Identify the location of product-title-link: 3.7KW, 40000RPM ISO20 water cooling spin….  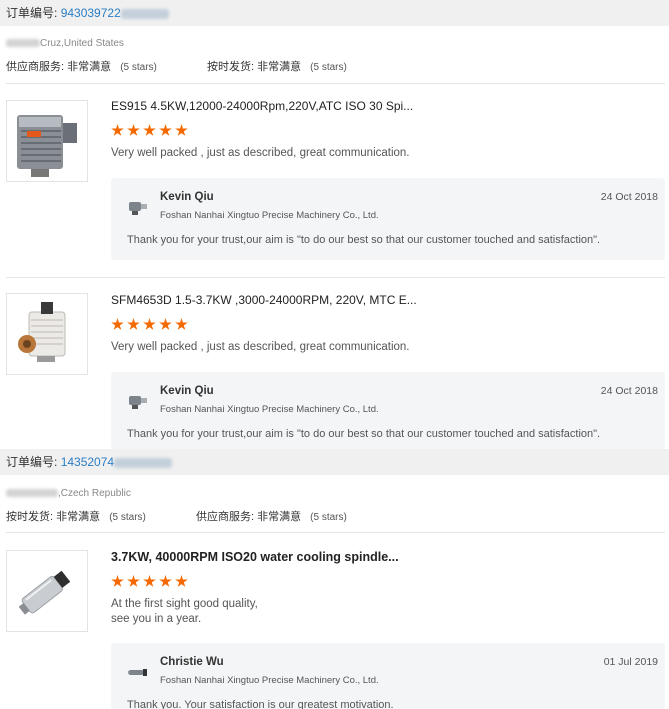
(255, 557).